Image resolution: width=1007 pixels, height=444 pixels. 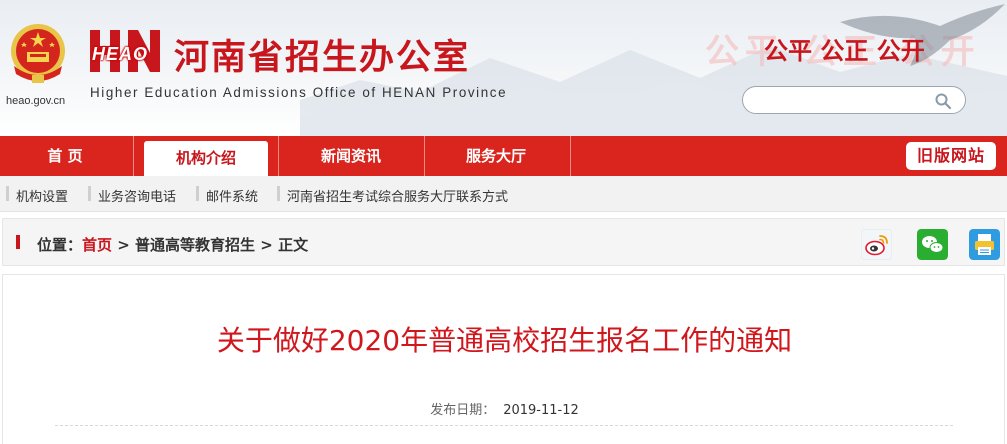 I want to click on site-domain: heao.gov.cn, so click(x=36, y=101).